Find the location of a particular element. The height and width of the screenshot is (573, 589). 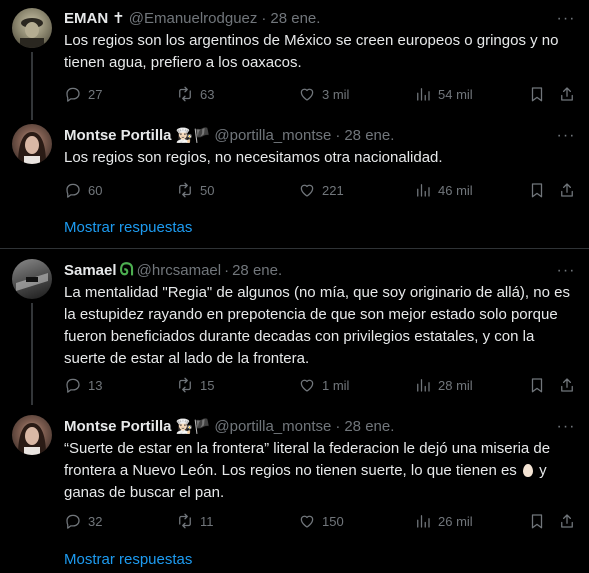

show-replies-link-2: Mostrar respuestas is located at coordinates (128, 559).